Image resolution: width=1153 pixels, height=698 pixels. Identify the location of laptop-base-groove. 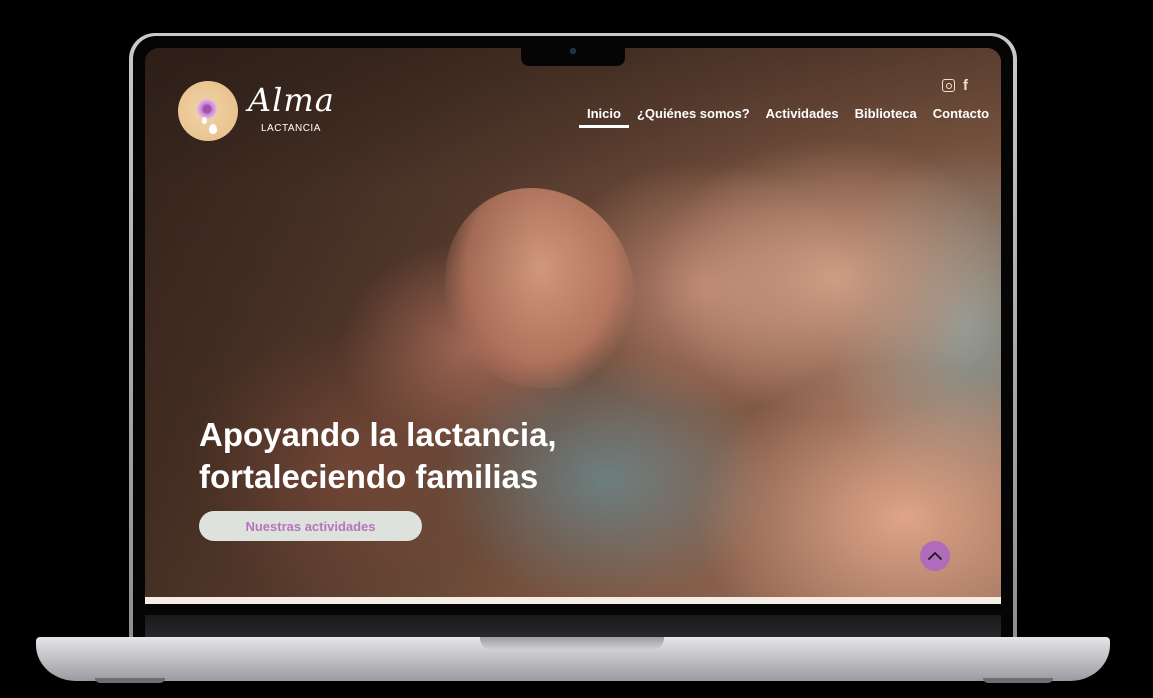
(572, 643).